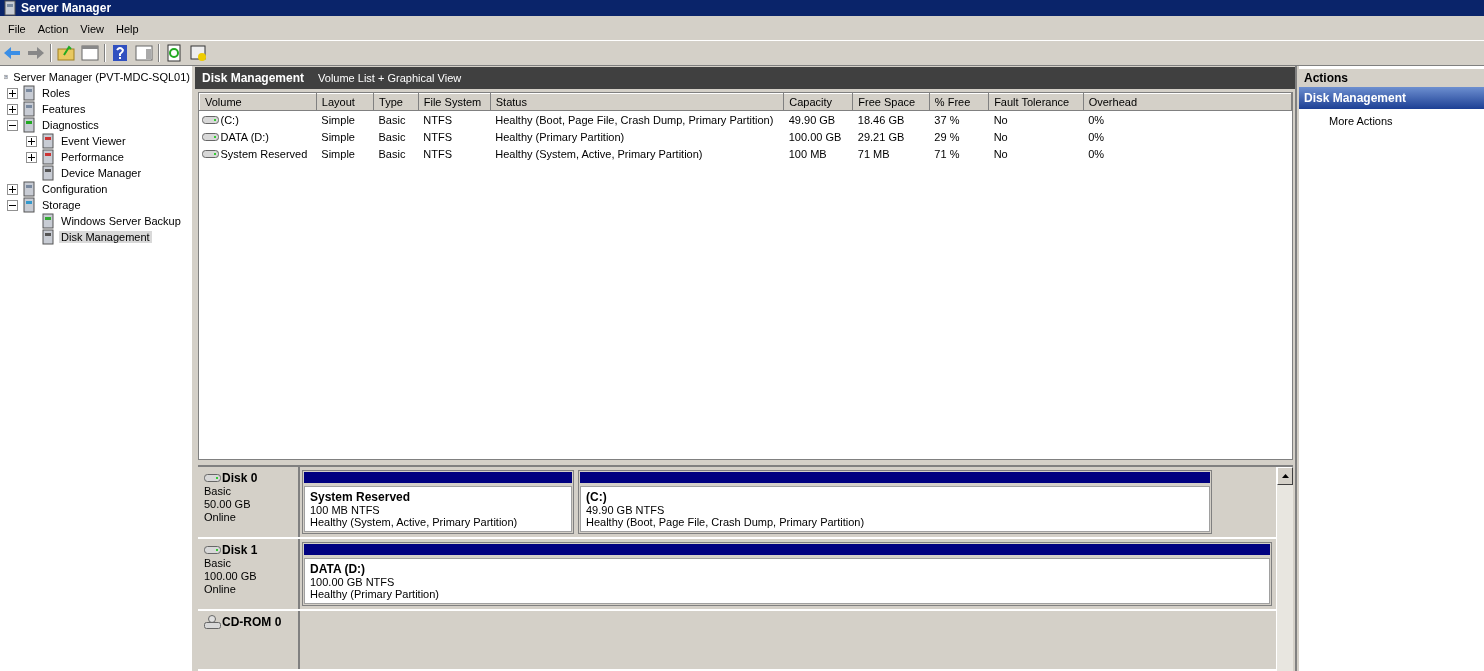  What do you see at coordinates (454, 102) in the screenshot?
I see `column-header: File System` at bounding box center [454, 102].